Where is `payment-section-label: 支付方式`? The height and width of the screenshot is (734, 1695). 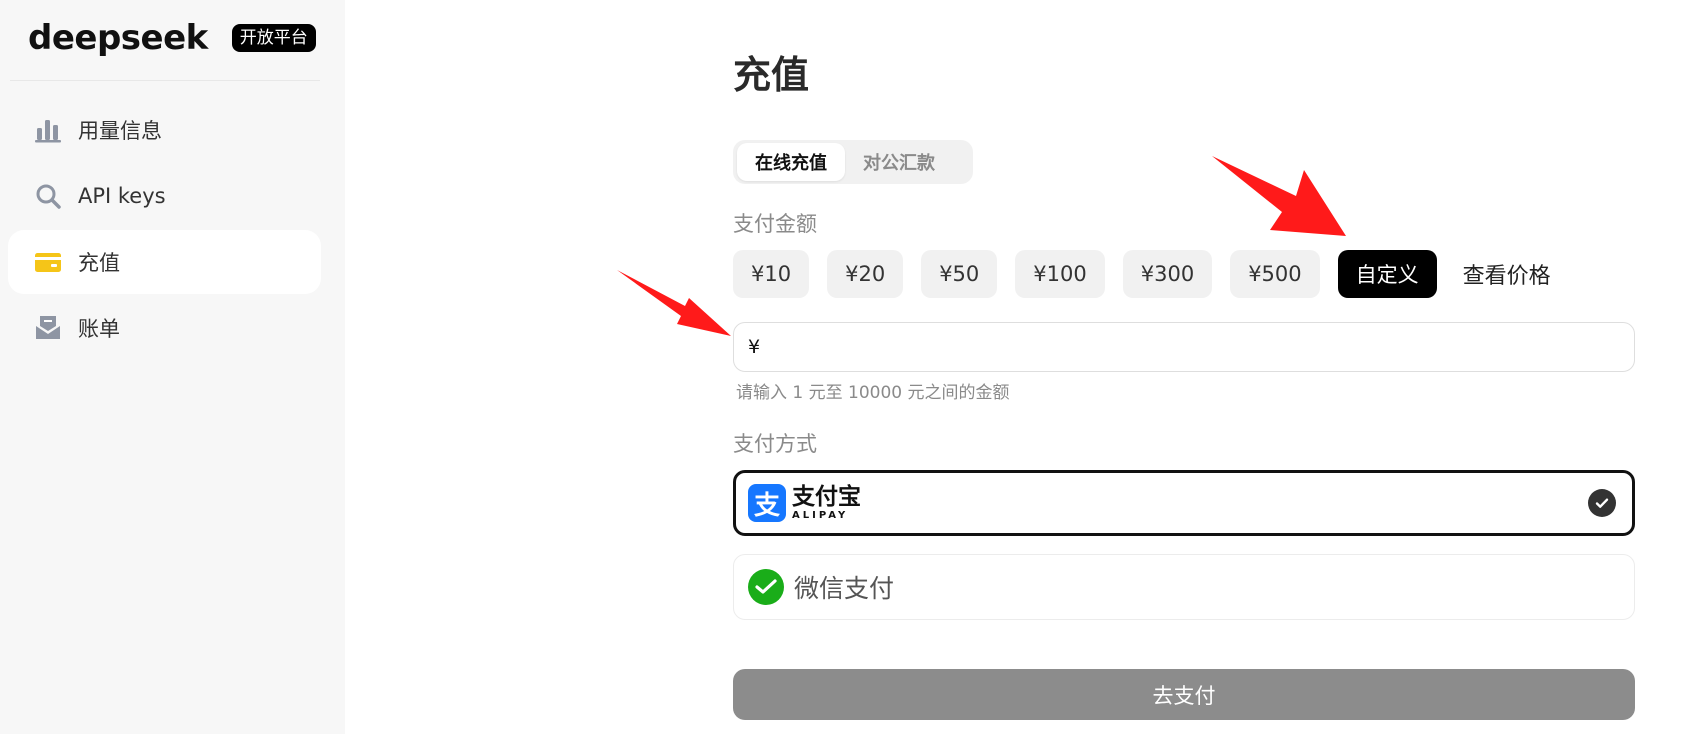 payment-section-label: 支付方式 is located at coordinates (775, 444).